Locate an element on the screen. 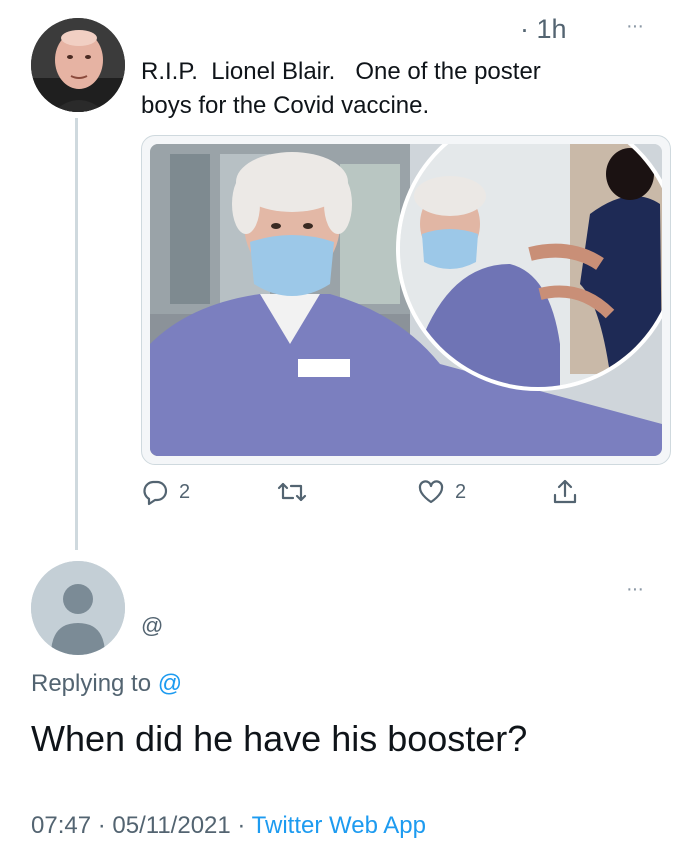  source-app-link: Twitter Web App is located at coordinates (339, 825).